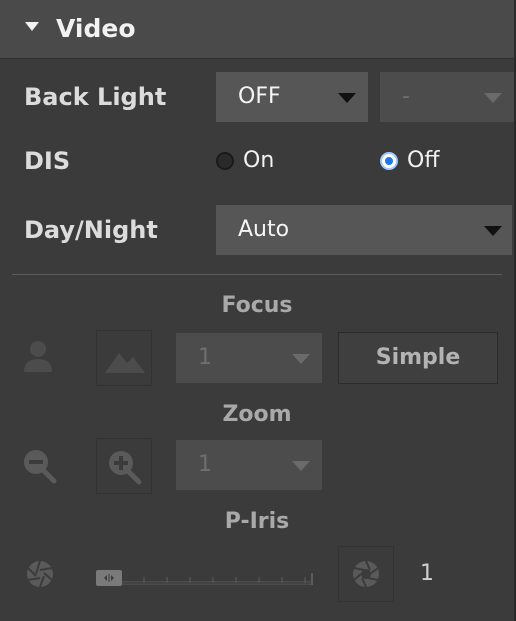  I want to click on back-light-mode-select: OFF, so click(292, 97).